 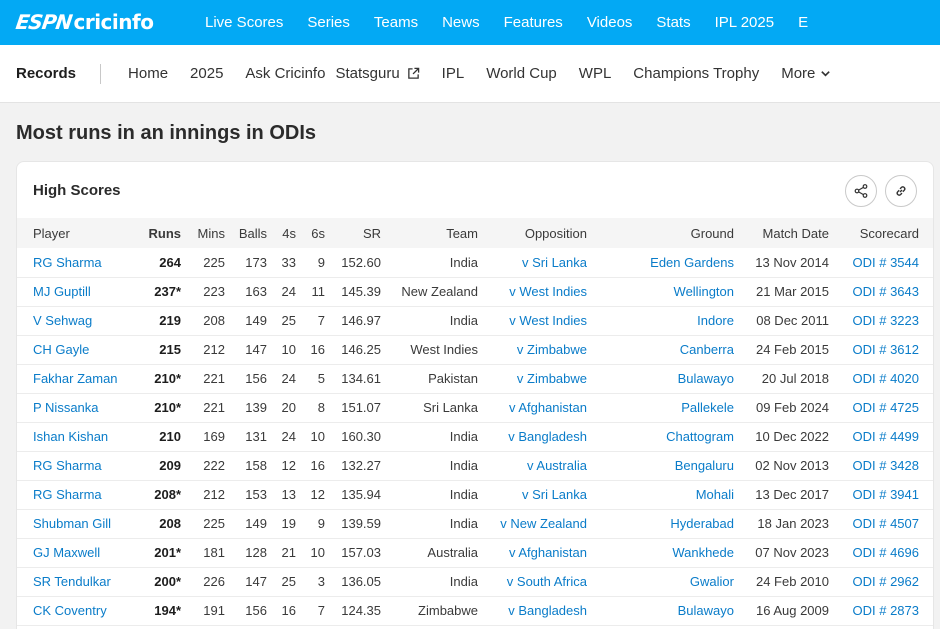 What do you see at coordinates (353, 233) in the screenshot?
I see `col-header-sr: SR` at bounding box center [353, 233].